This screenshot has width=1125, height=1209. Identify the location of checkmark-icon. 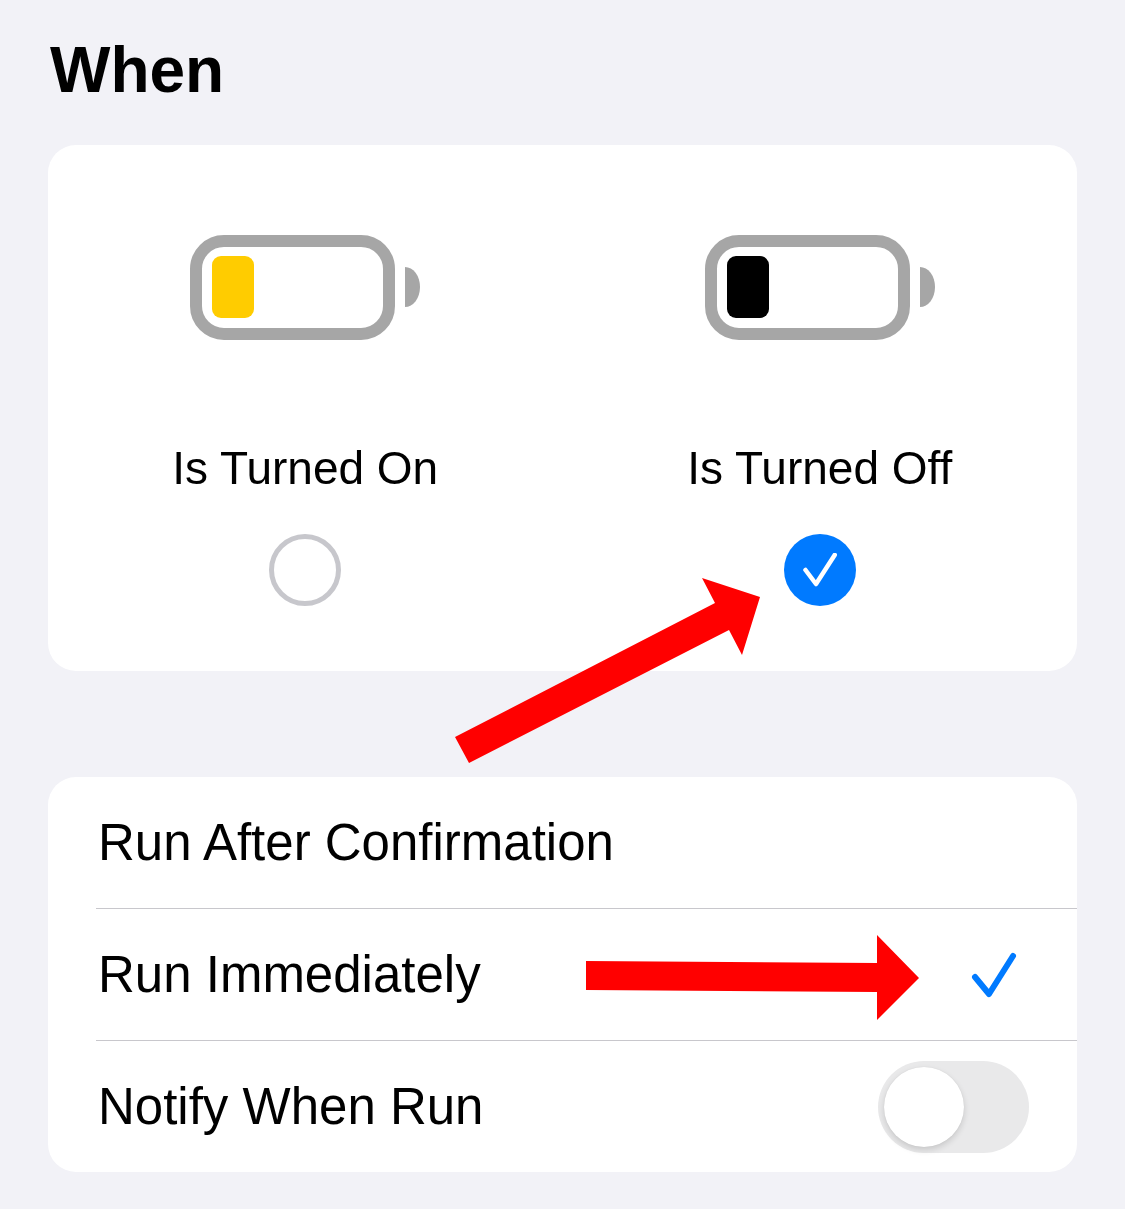
(819, 570).